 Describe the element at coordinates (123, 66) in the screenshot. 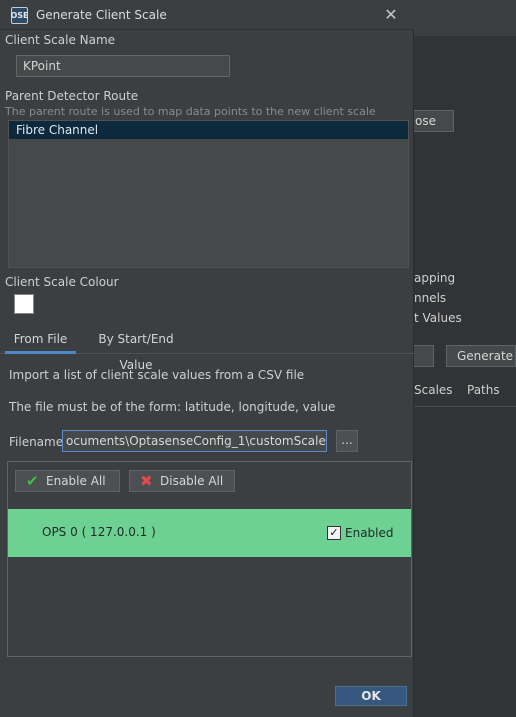

I see `client-scale-name-input: KPoint` at that location.